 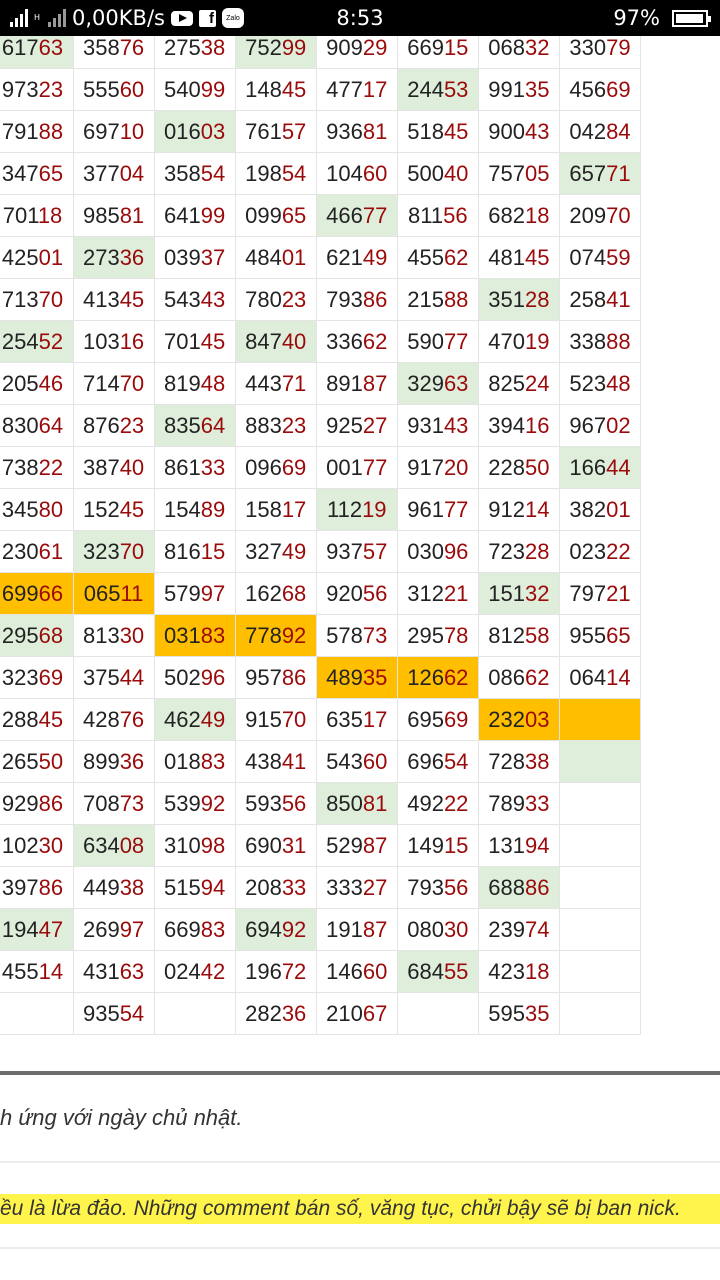 What do you see at coordinates (37, 719) in the screenshot?
I see `table-cell: 28845` at bounding box center [37, 719].